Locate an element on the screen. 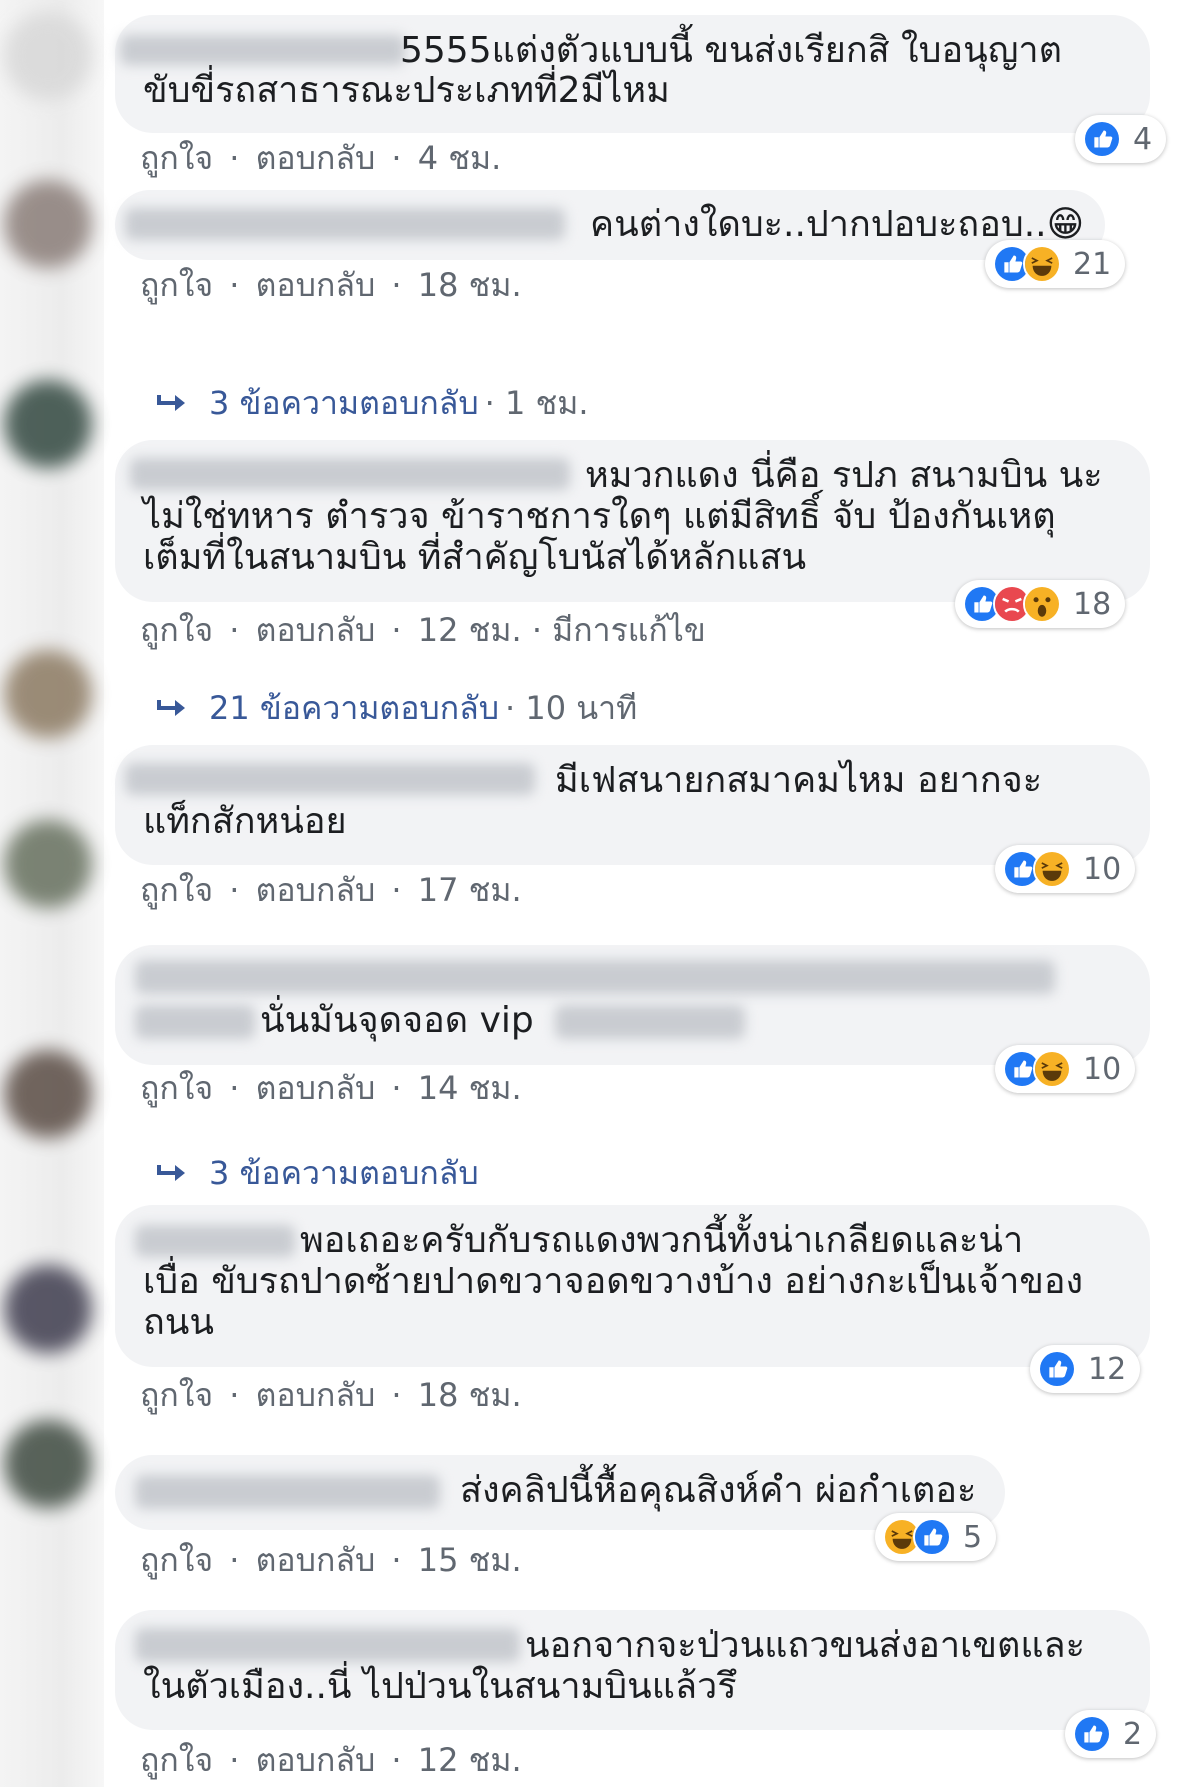 The image size is (1200, 1787). reaction-summary: 12 is located at coordinates (1085, 1369).